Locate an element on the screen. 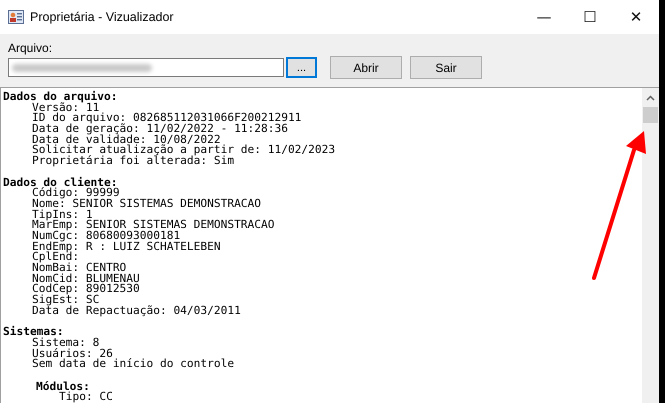 The image size is (665, 403). window-title: Proprietária - Vizualizador is located at coordinates (102, 17).